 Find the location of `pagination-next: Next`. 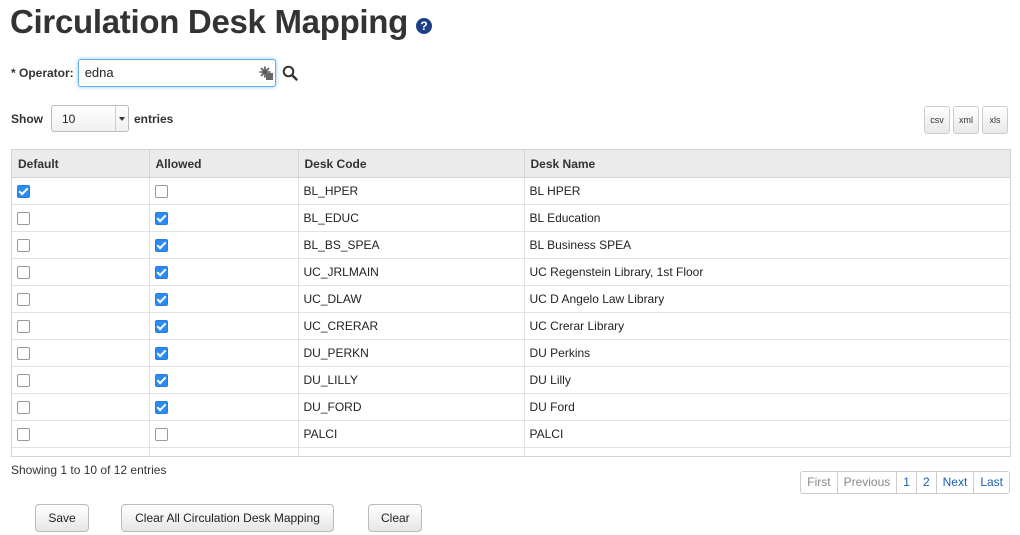

pagination-next: Next is located at coordinates (955, 482).